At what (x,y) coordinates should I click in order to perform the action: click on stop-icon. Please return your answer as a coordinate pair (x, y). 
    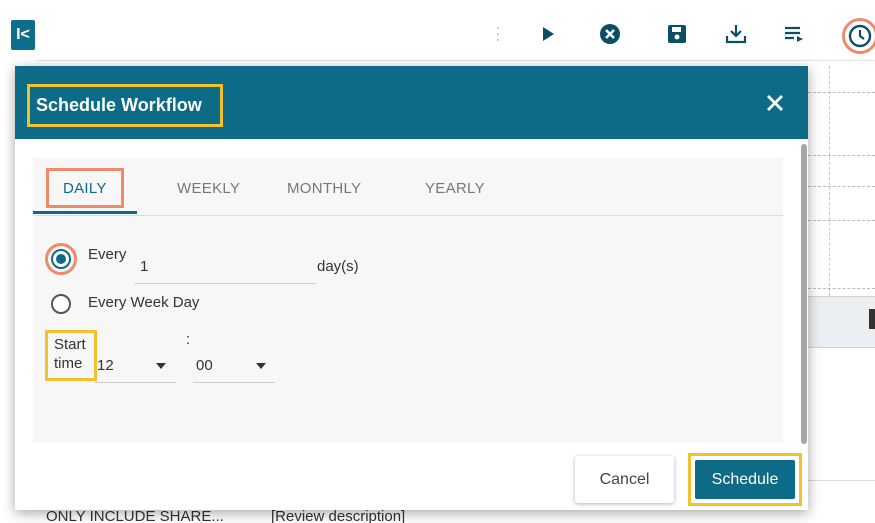
    Looking at the image, I should click on (610, 34).